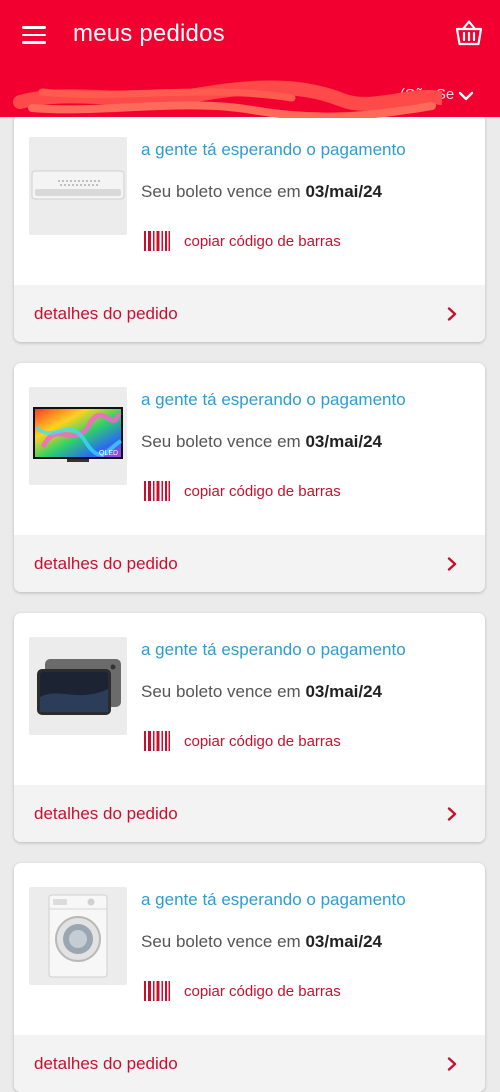 This screenshot has height=1092, width=500. What do you see at coordinates (427, 94) in the screenshot?
I see `address-visible-fragment: (São Se` at bounding box center [427, 94].